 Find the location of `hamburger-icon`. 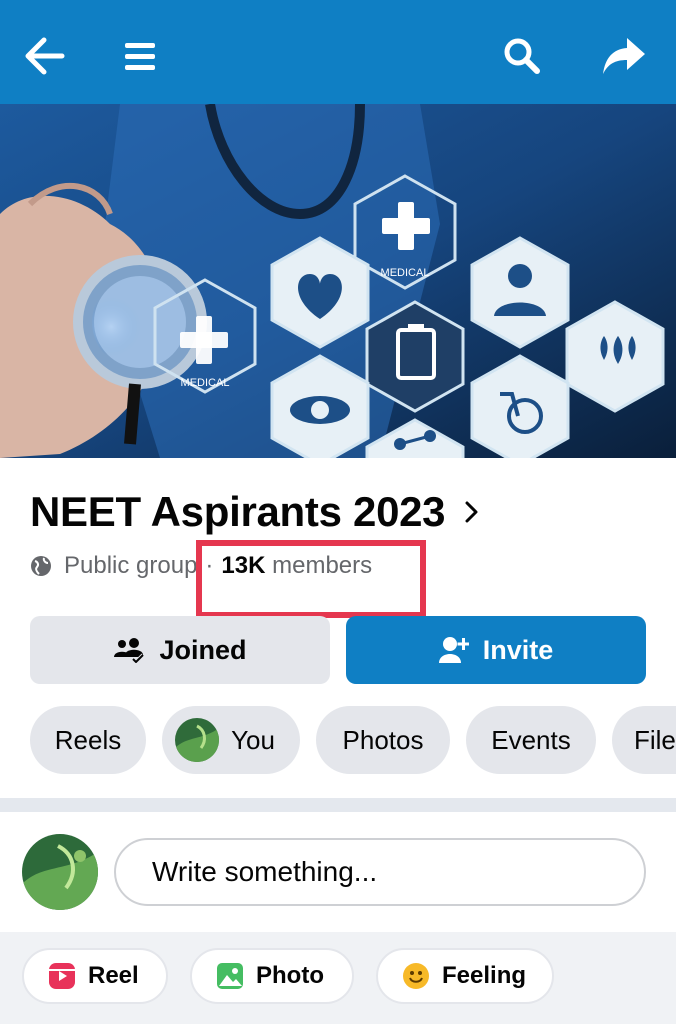

hamburger-icon is located at coordinates (140, 56).